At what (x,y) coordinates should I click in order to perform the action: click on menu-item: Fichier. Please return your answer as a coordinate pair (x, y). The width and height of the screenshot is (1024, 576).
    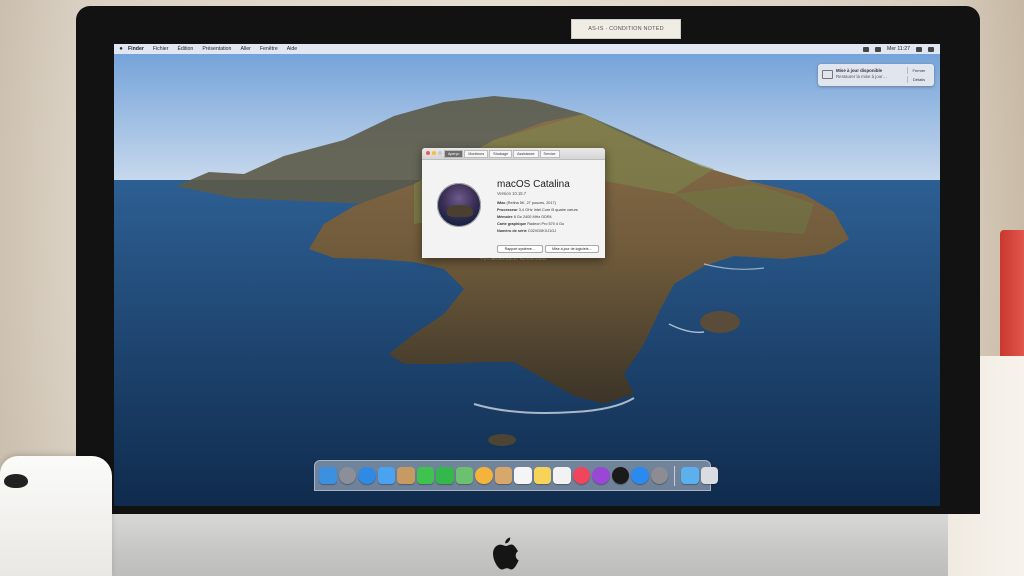
    Looking at the image, I should click on (161, 49).